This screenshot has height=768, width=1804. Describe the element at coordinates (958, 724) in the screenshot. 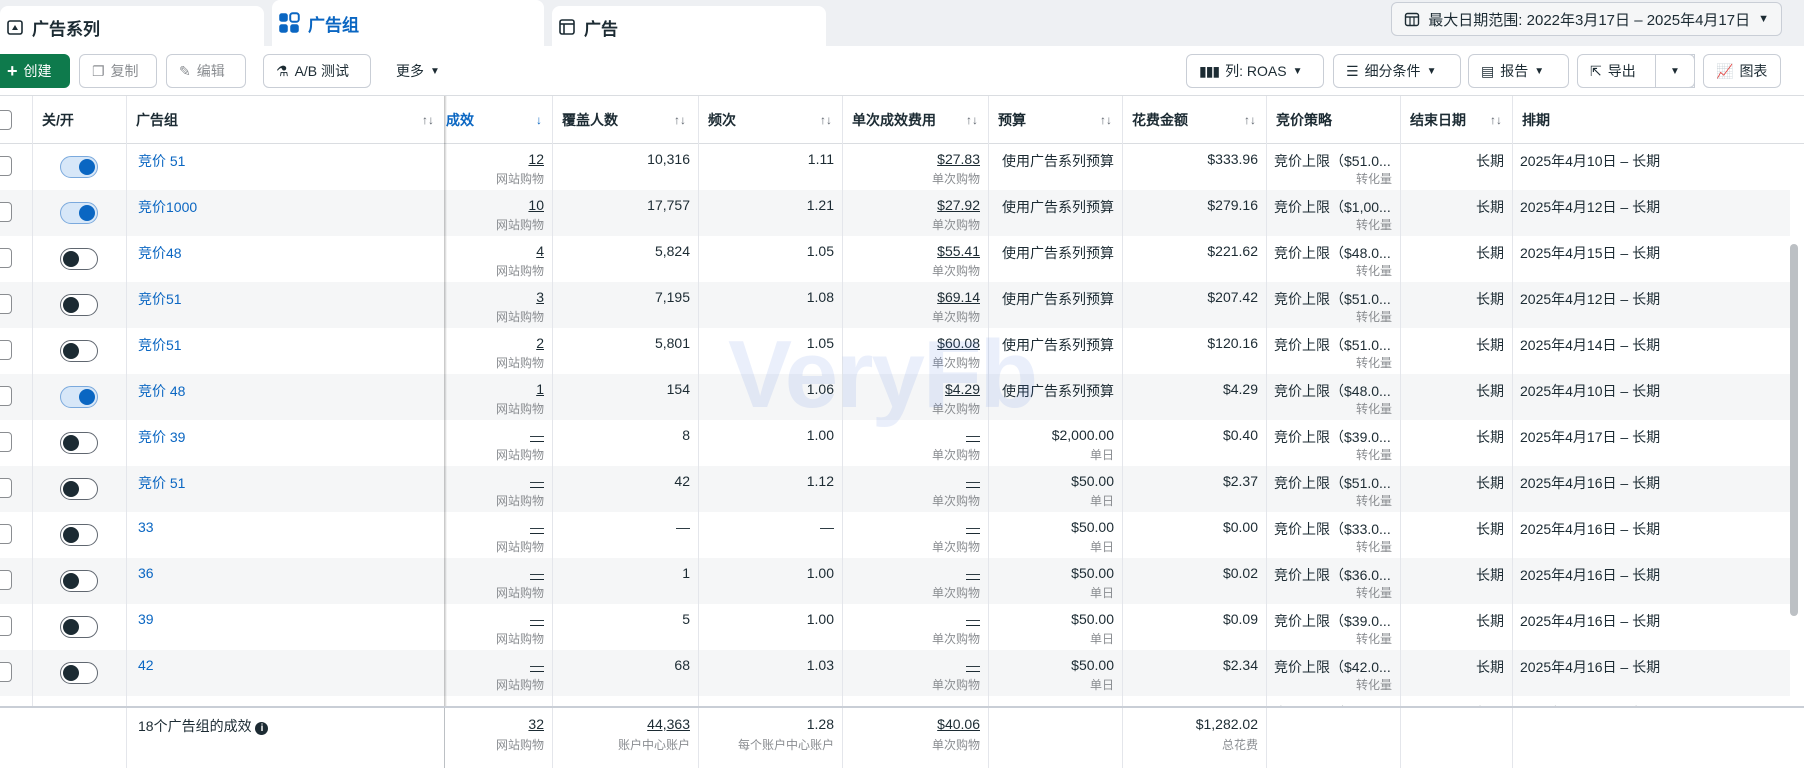

I see `summary-cpr-value: $40.06` at that location.